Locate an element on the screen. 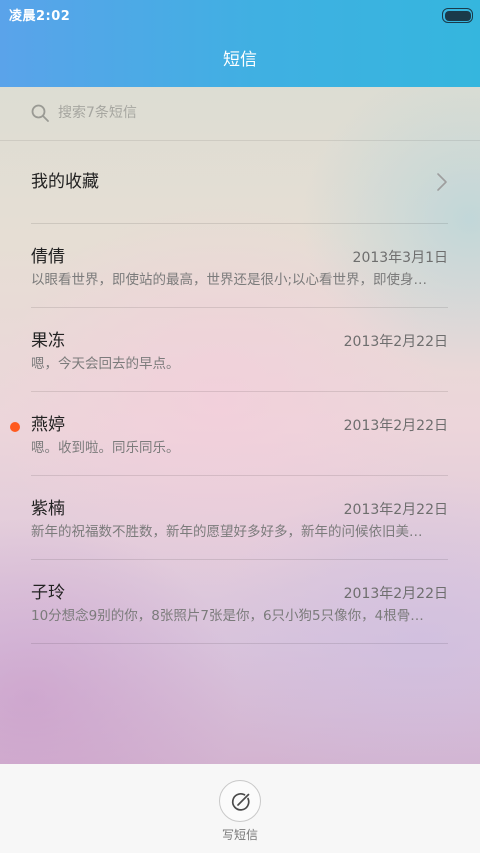 Image resolution: width=480 pixels, height=853 pixels. search-input: 搜索7条短信 is located at coordinates (240, 114).